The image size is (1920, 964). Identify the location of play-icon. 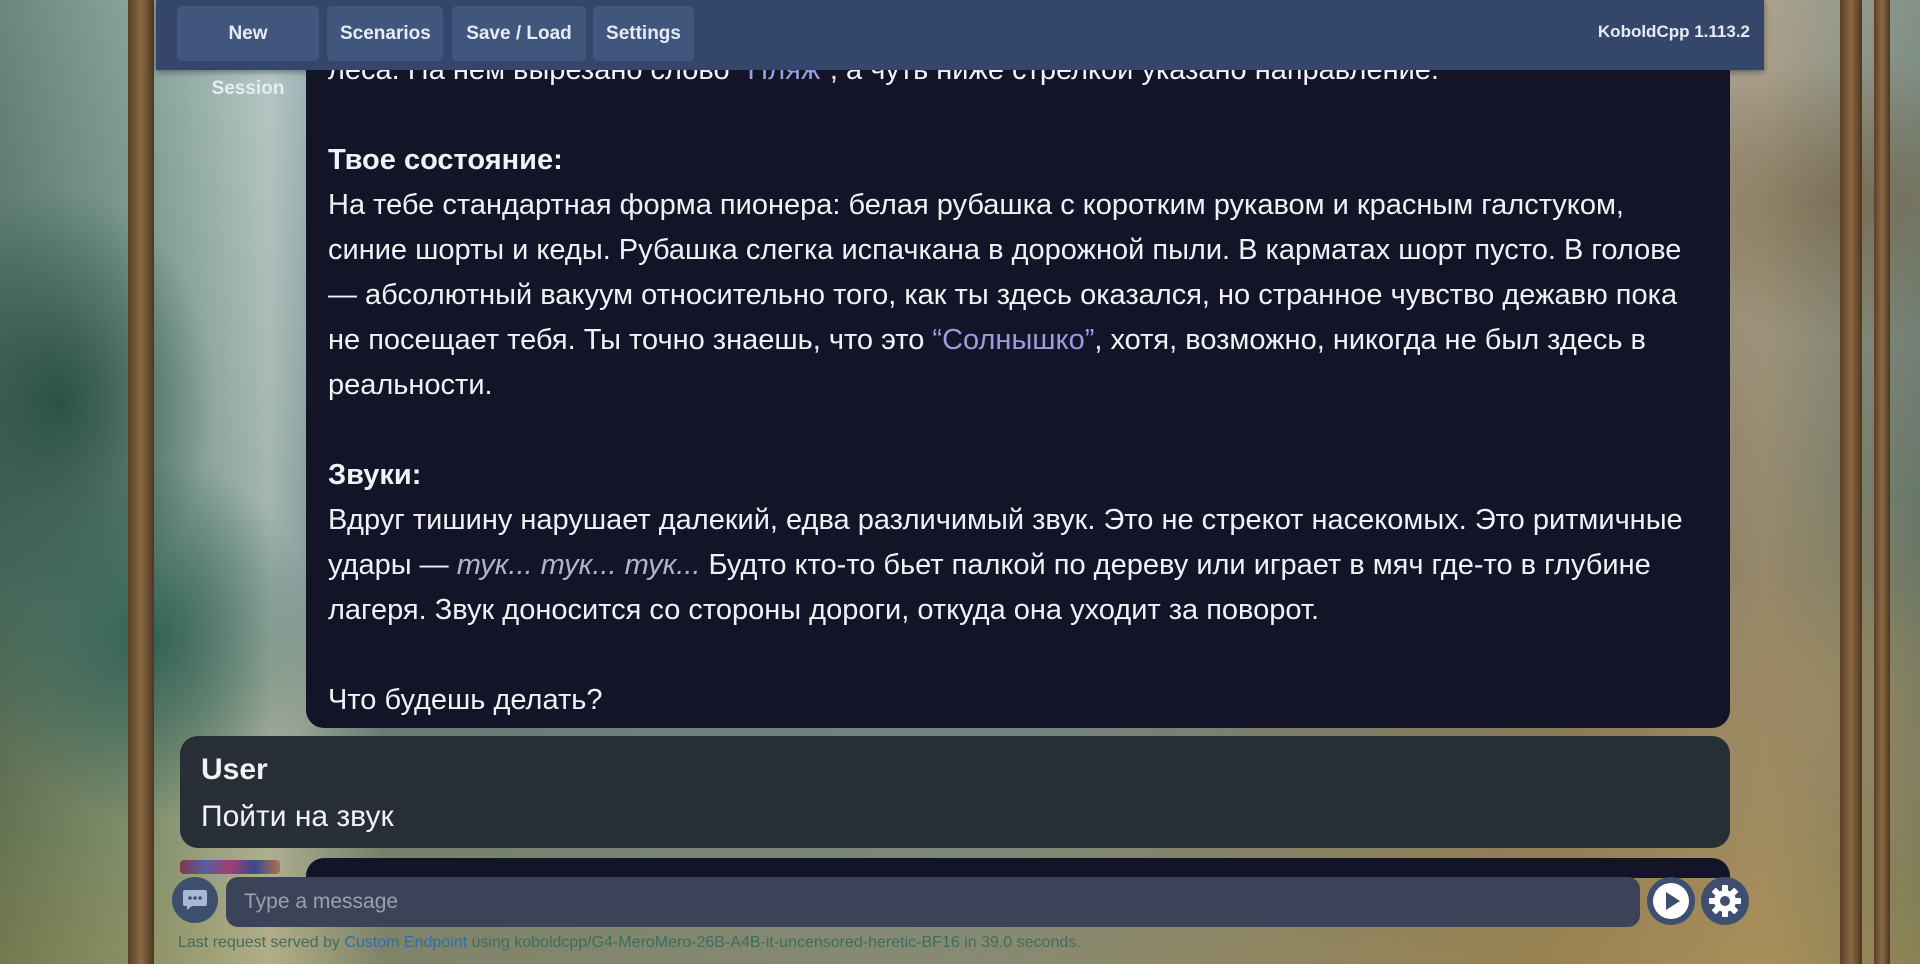
(1671, 901).